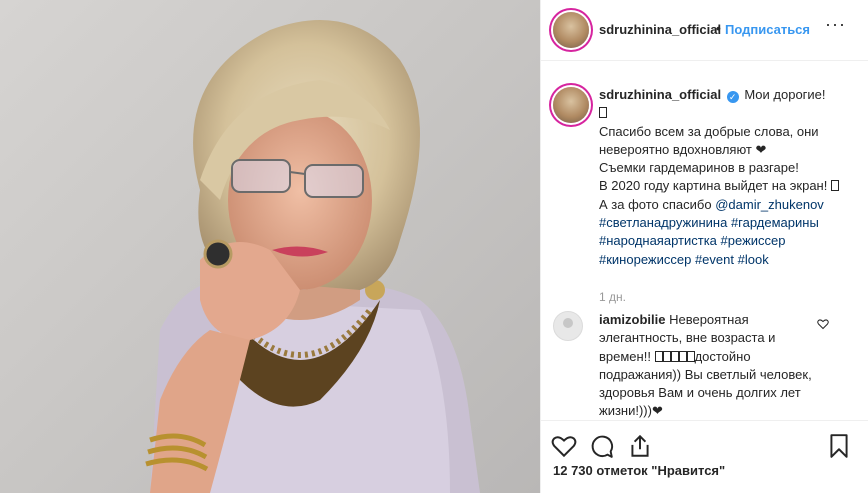 The width and height of the screenshot is (868, 494). What do you see at coordinates (602, 446) in the screenshot?
I see `comment-icon` at bounding box center [602, 446].